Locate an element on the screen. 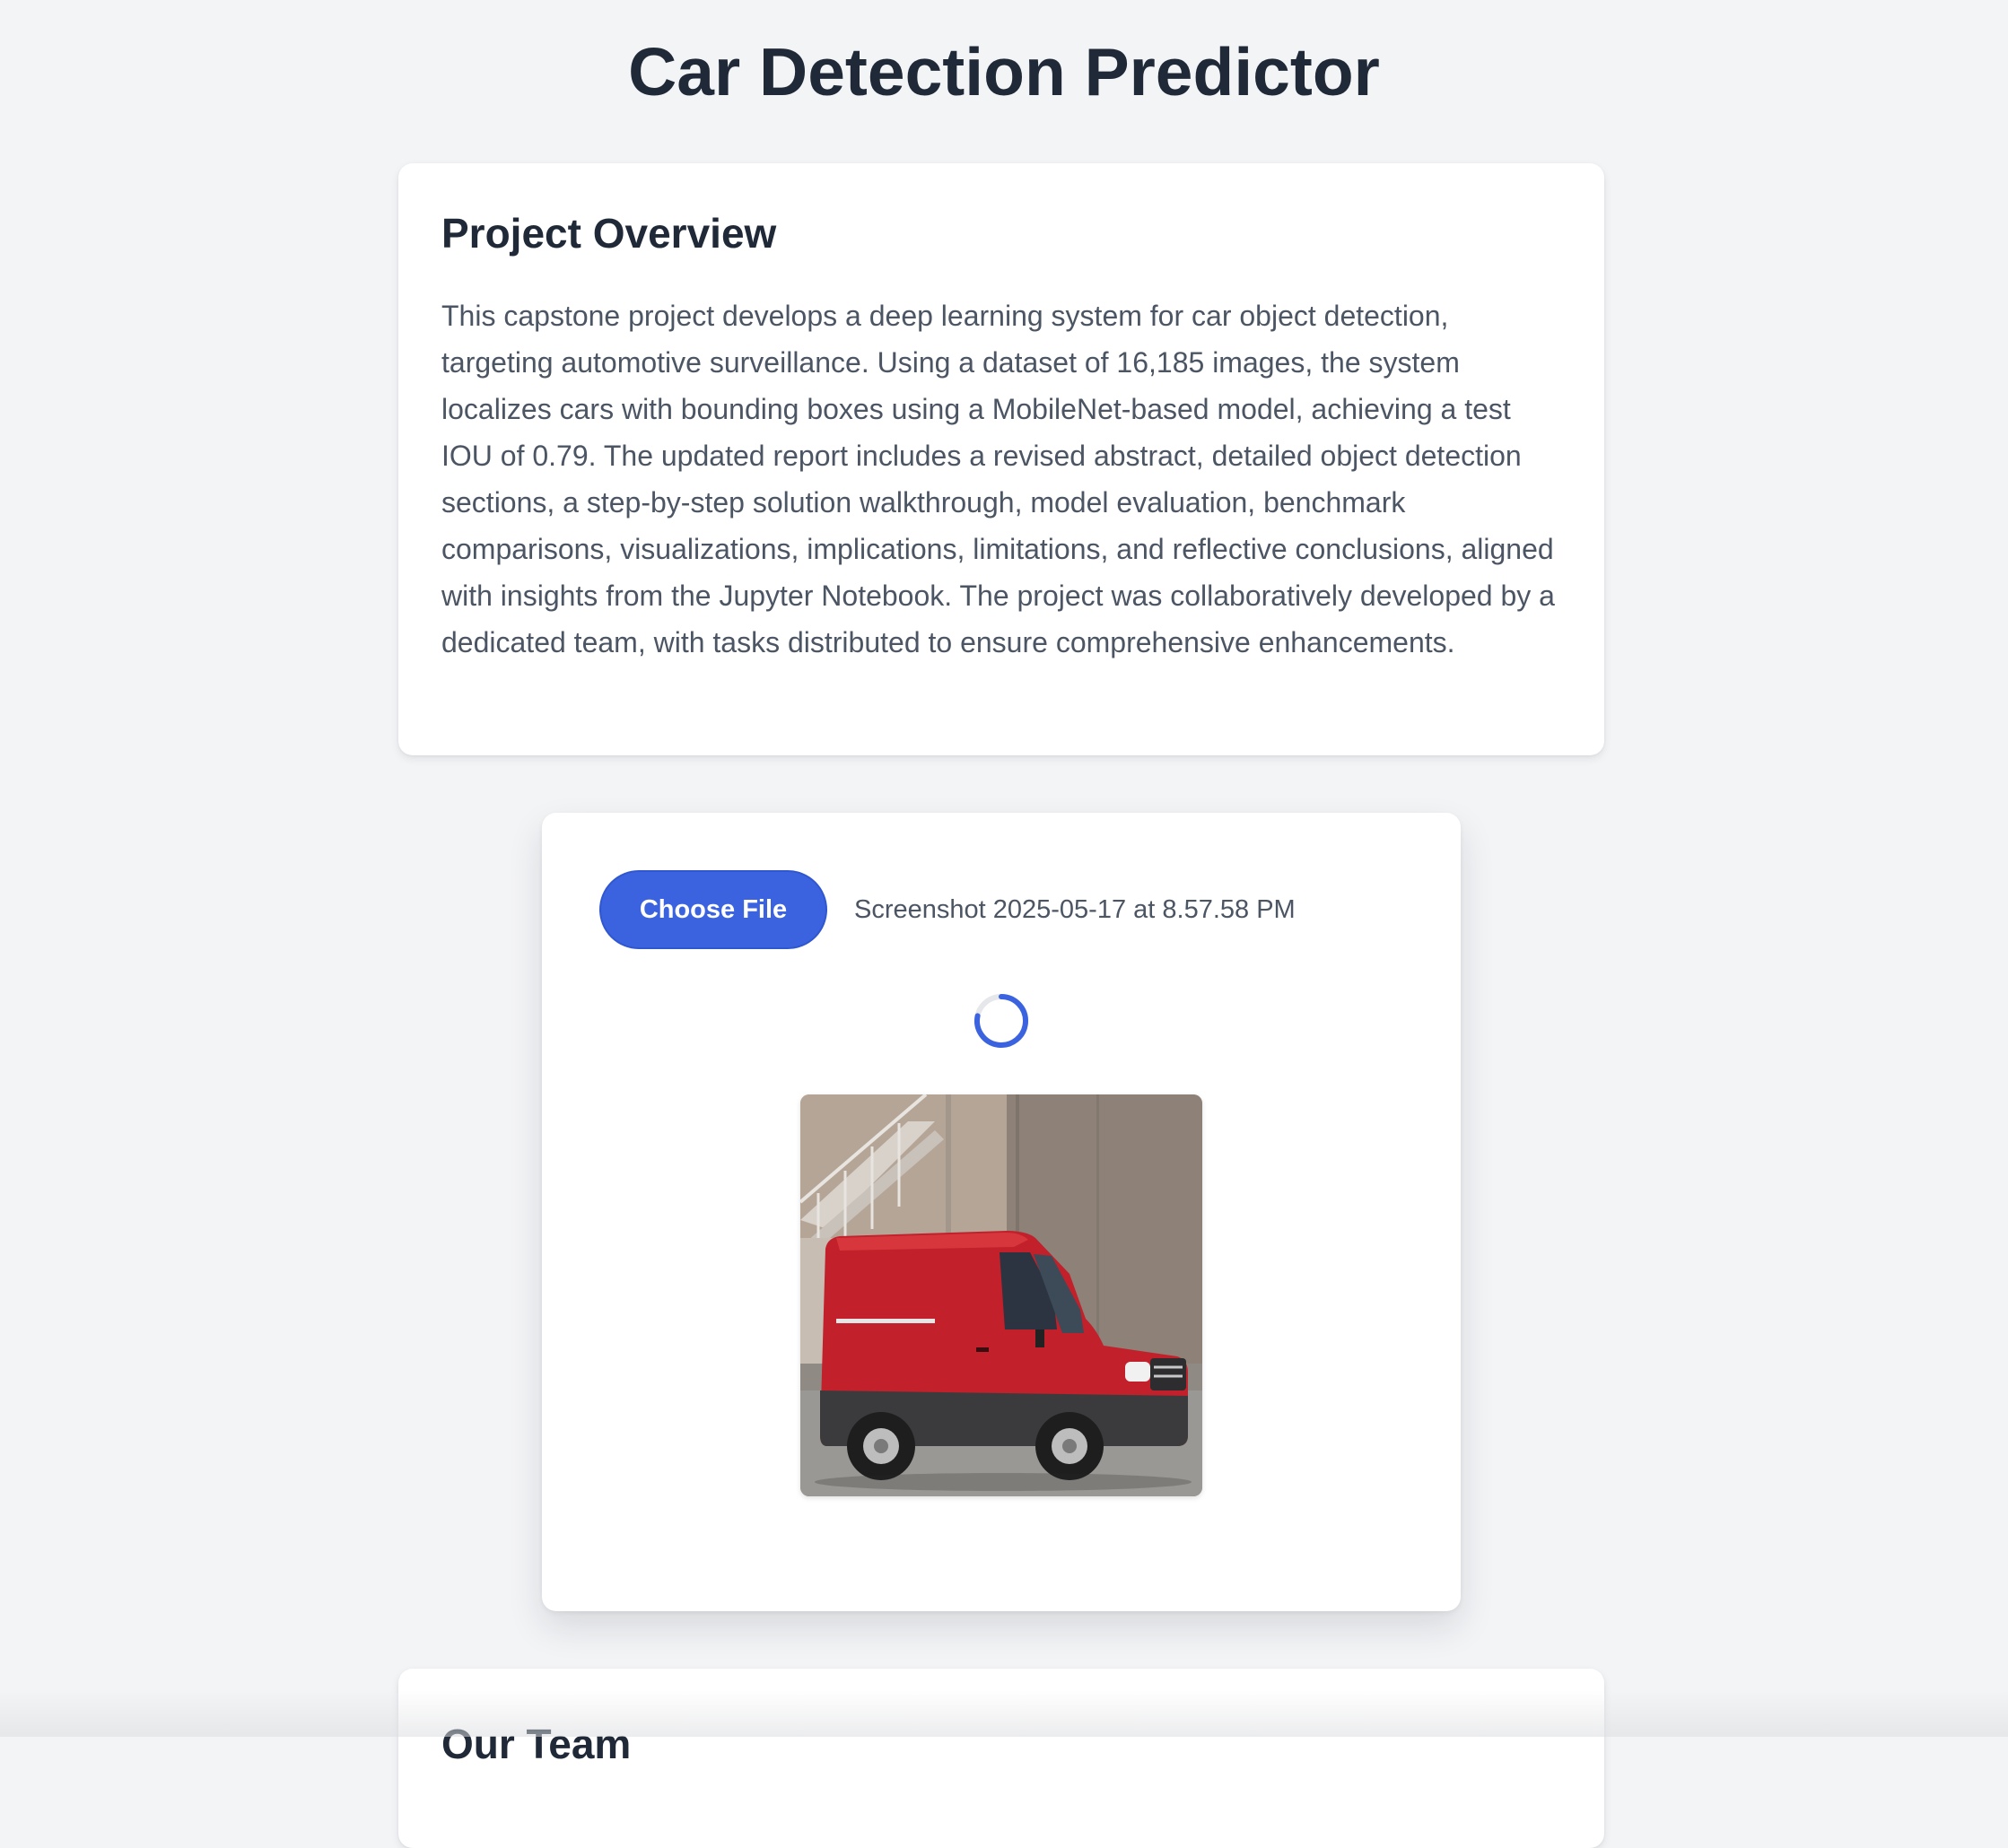  loading-spinner-icon is located at coordinates (1001, 1021).